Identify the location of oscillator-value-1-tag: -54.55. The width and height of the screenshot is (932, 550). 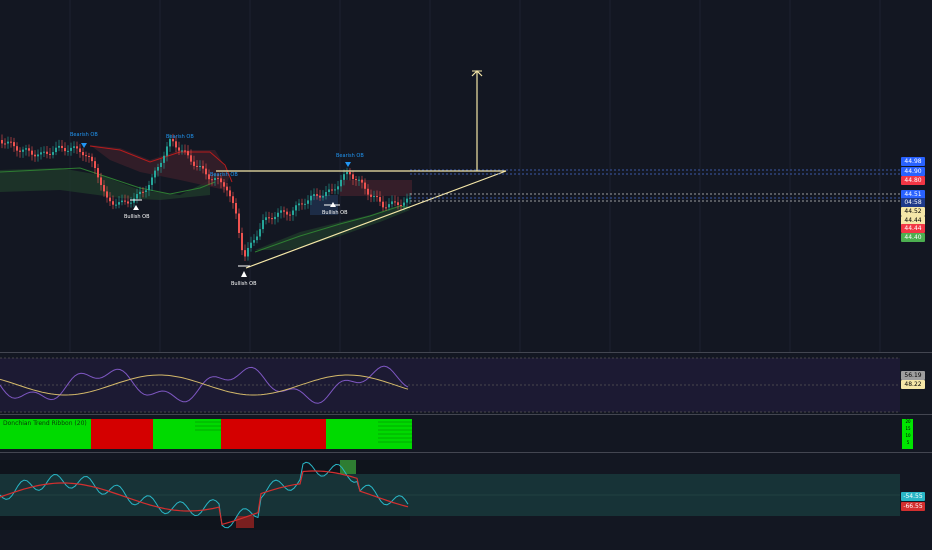
(913, 496).